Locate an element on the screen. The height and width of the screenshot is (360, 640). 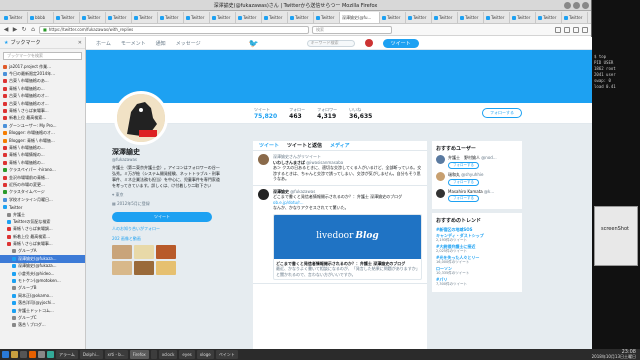
close-button is located at coordinates (585, 5).